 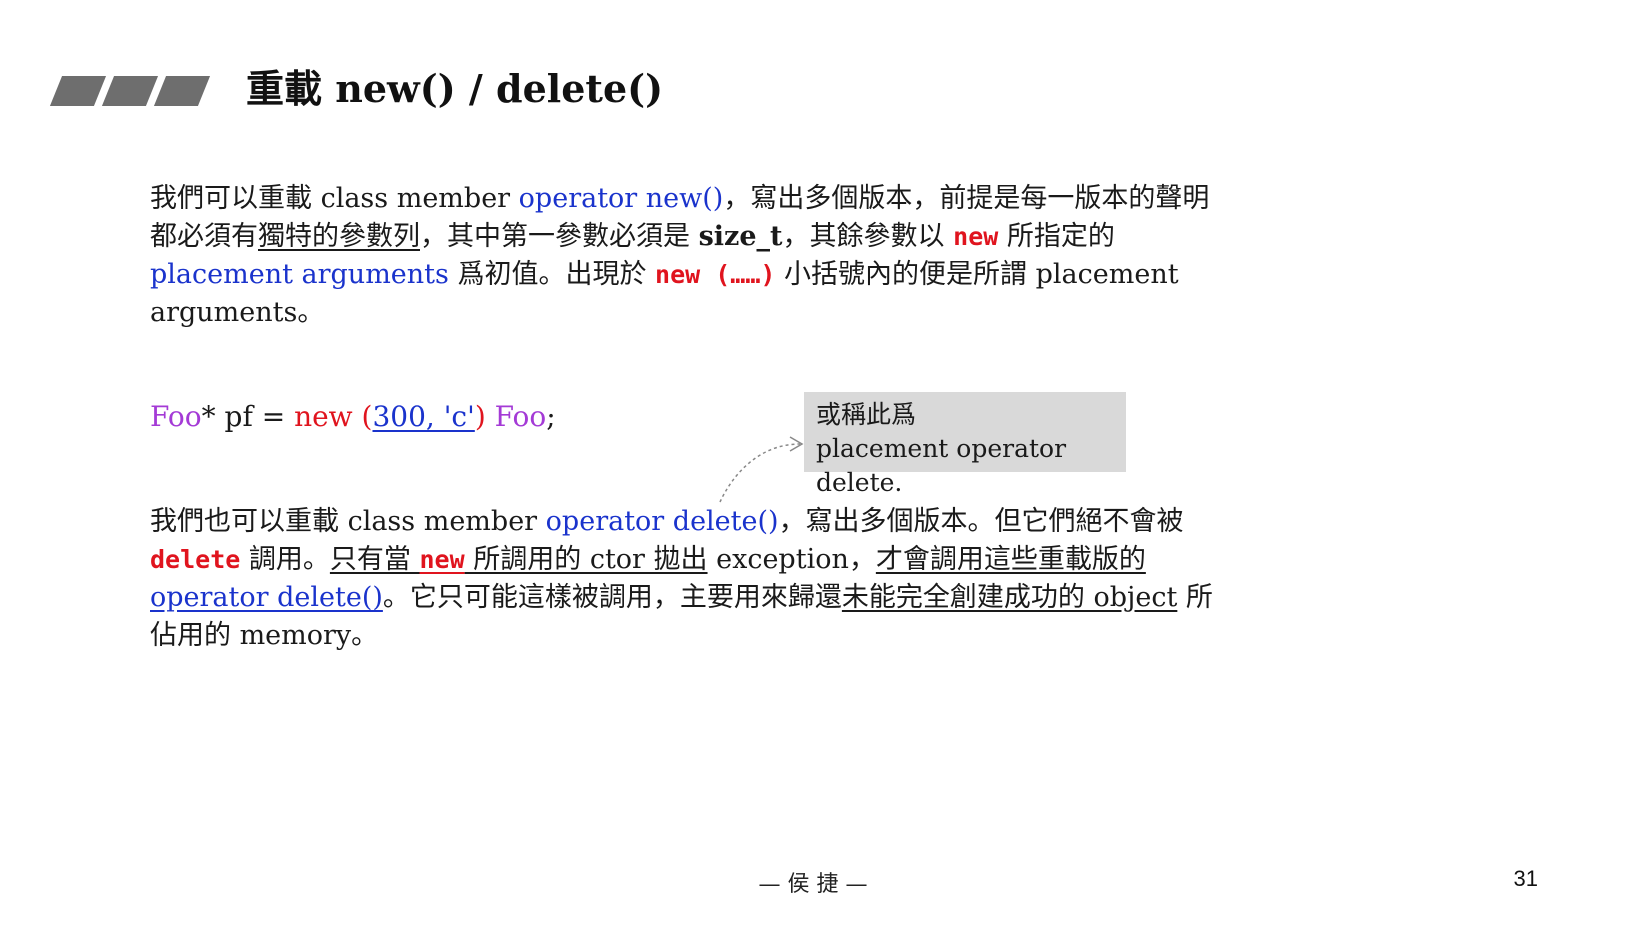 What do you see at coordinates (715, 274) in the screenshot?
I see `p1-new-parens: new (……)` at bounding box center [715, 274].